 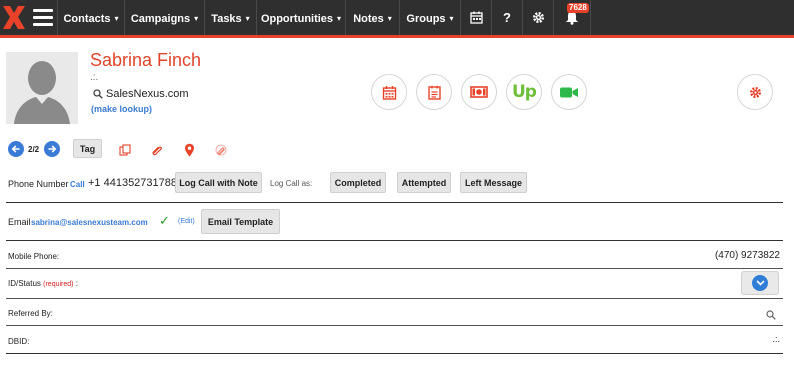 I want to click on arrow-left-icon, so click(x=15, y=149).